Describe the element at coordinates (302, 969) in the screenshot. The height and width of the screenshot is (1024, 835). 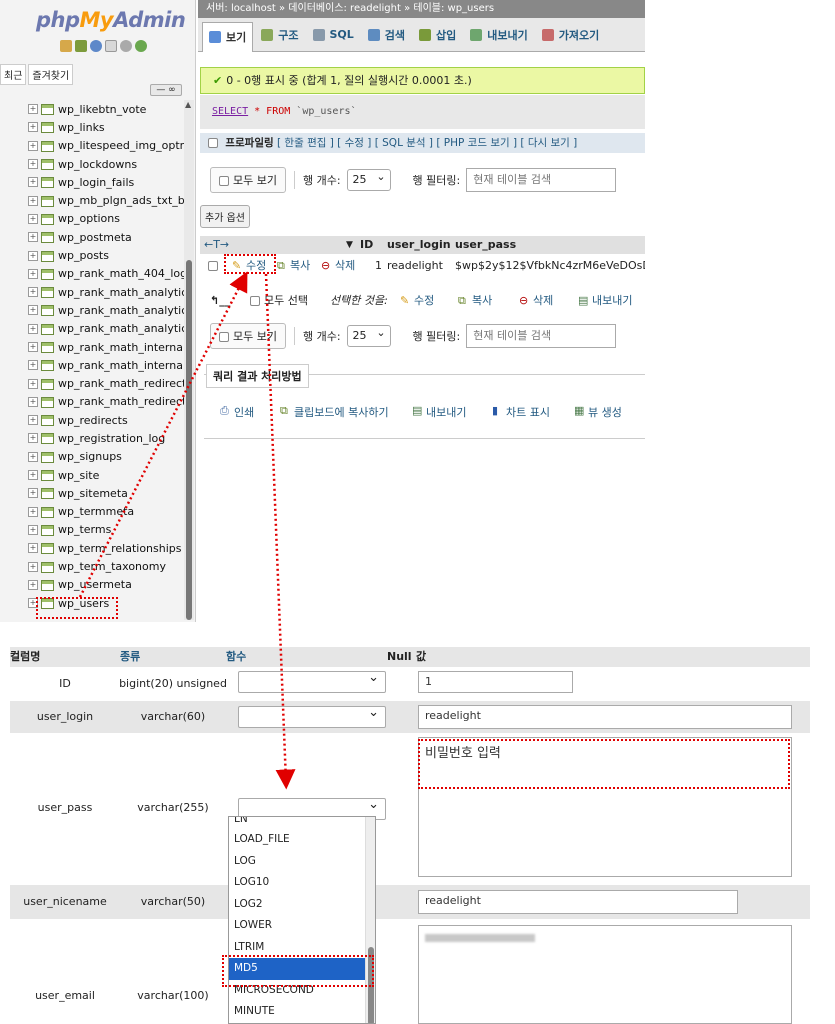
I see `function-option: MD5` at that location.